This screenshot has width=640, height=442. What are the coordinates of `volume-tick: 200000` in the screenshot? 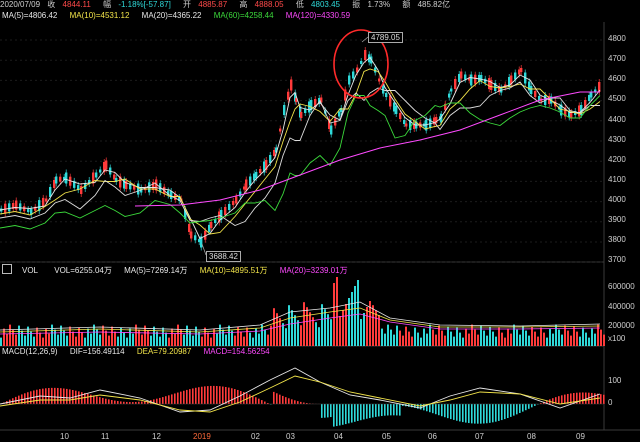 It's located at (621, 325).